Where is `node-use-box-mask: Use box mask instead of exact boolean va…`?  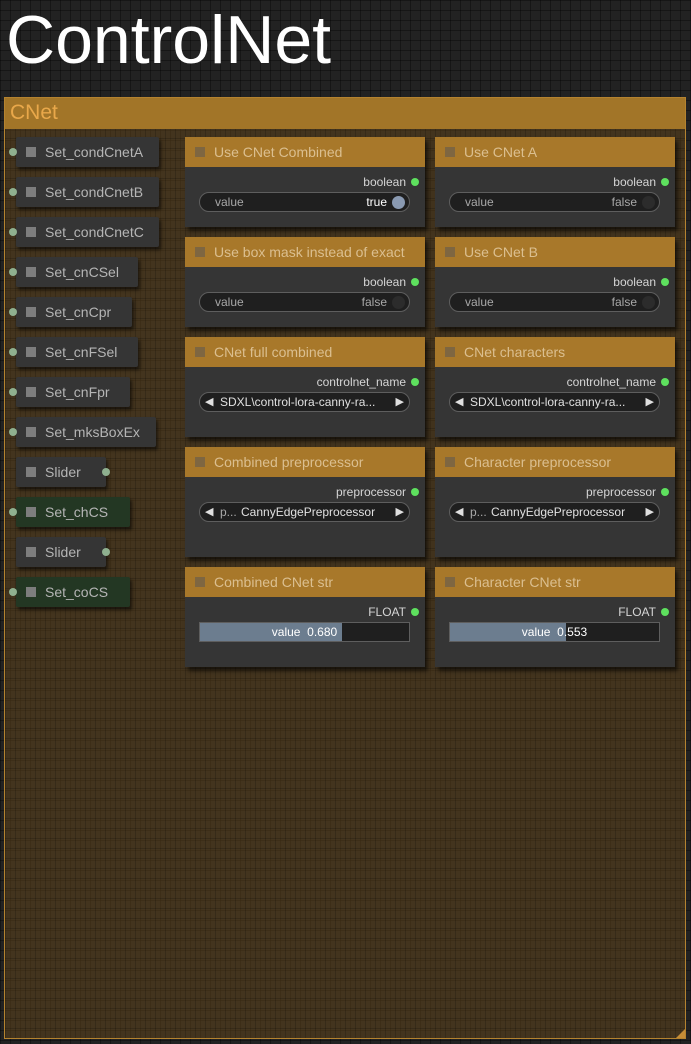
node-use-box-mask: Use box mask instead of exact boolean va… is located at coordinates (305, 282).